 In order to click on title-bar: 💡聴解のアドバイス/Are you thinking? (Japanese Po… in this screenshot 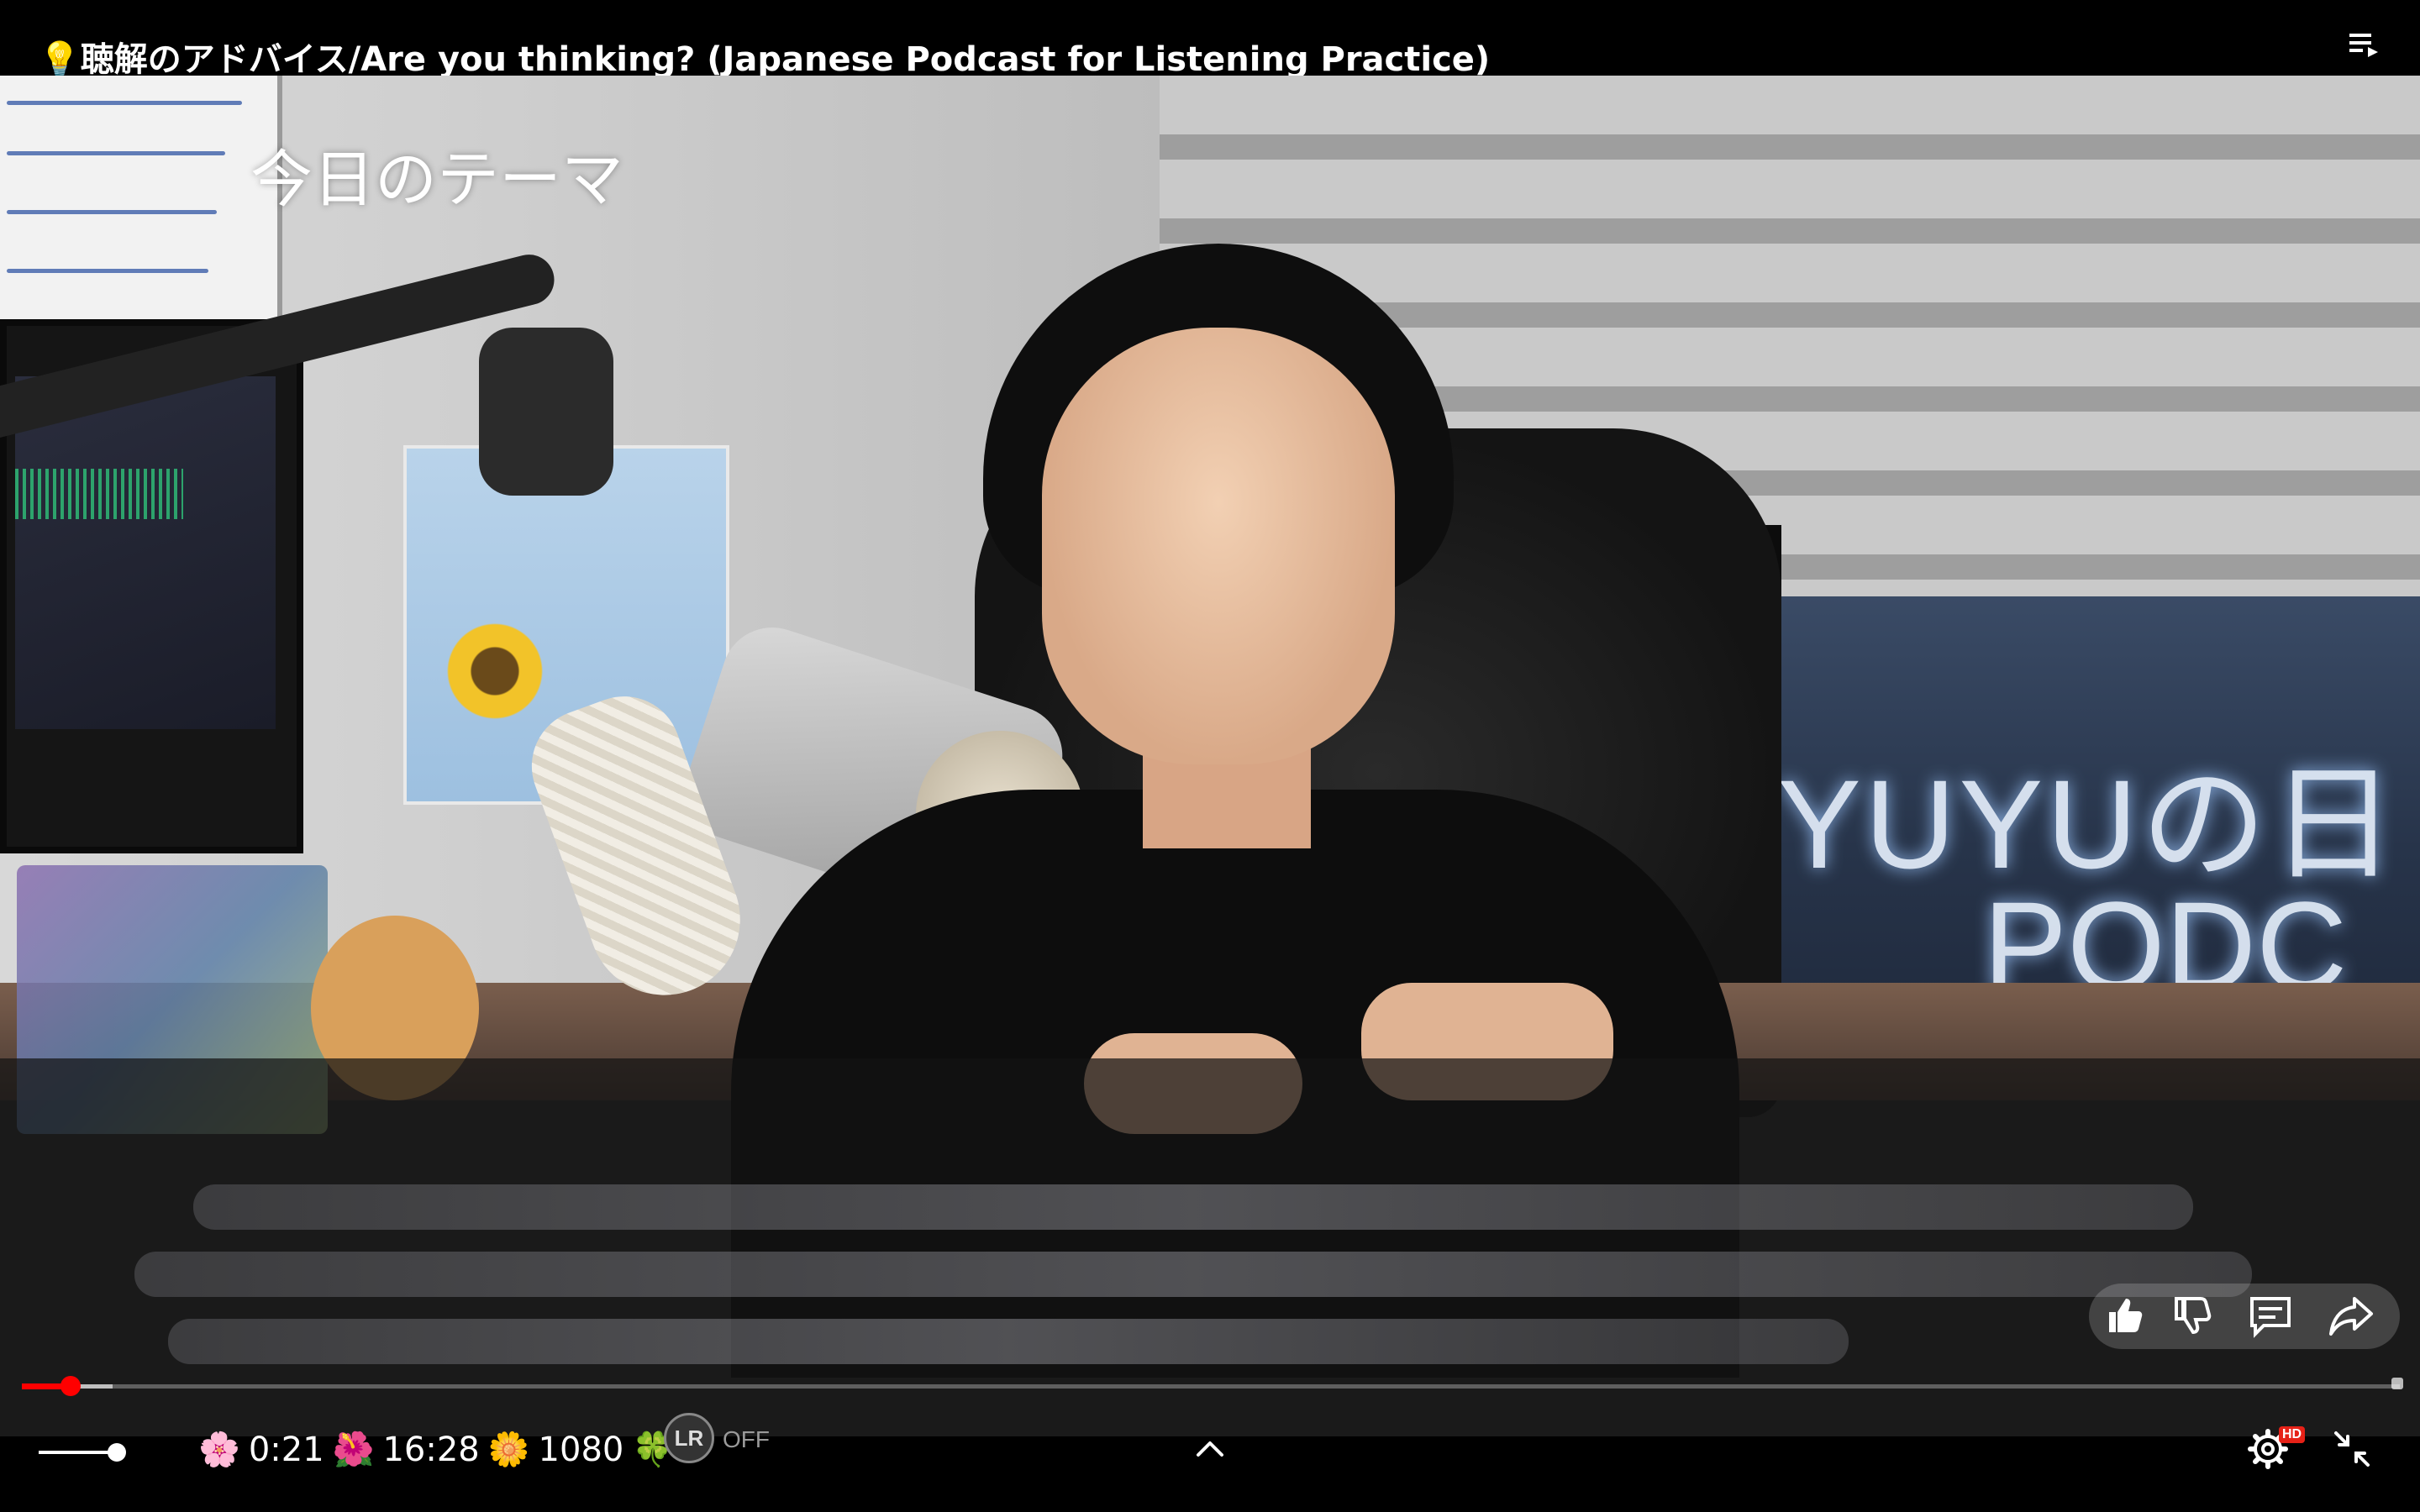, I will do `click(1210, 39)`.